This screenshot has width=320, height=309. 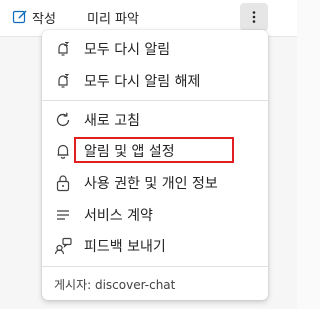 I want to click on menu-item-label: 모두 다시 알림, so click(x=127, y=50).